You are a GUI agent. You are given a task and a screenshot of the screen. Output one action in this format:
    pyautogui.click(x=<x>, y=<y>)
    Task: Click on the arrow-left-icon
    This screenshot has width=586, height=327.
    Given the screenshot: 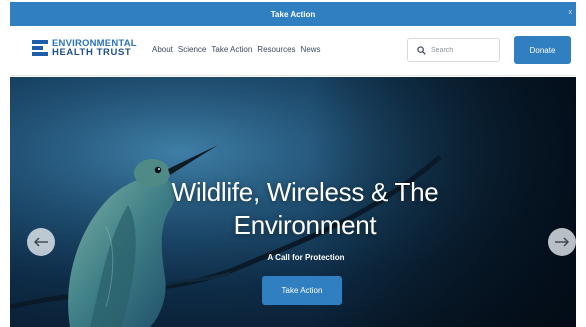 What is the action you would take?
    pyautogui.click(x=41, y=242)
    